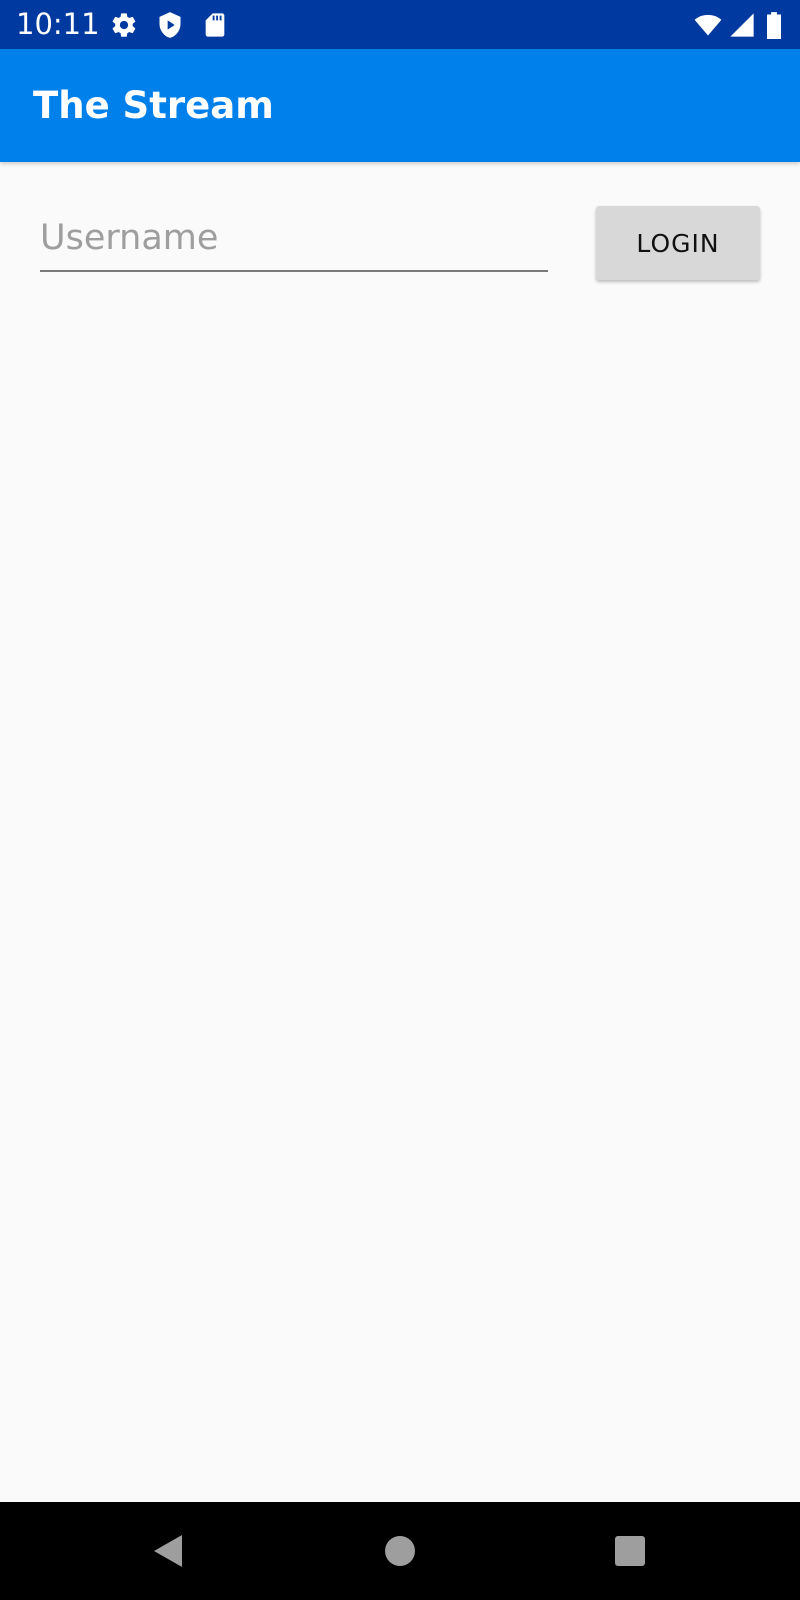 The height and width of the screenshot is (1600, 800). What do you see at coordinates (170, 25) in the screenshot?
I see `shield-play-icon` at bounding box center [170, 25].